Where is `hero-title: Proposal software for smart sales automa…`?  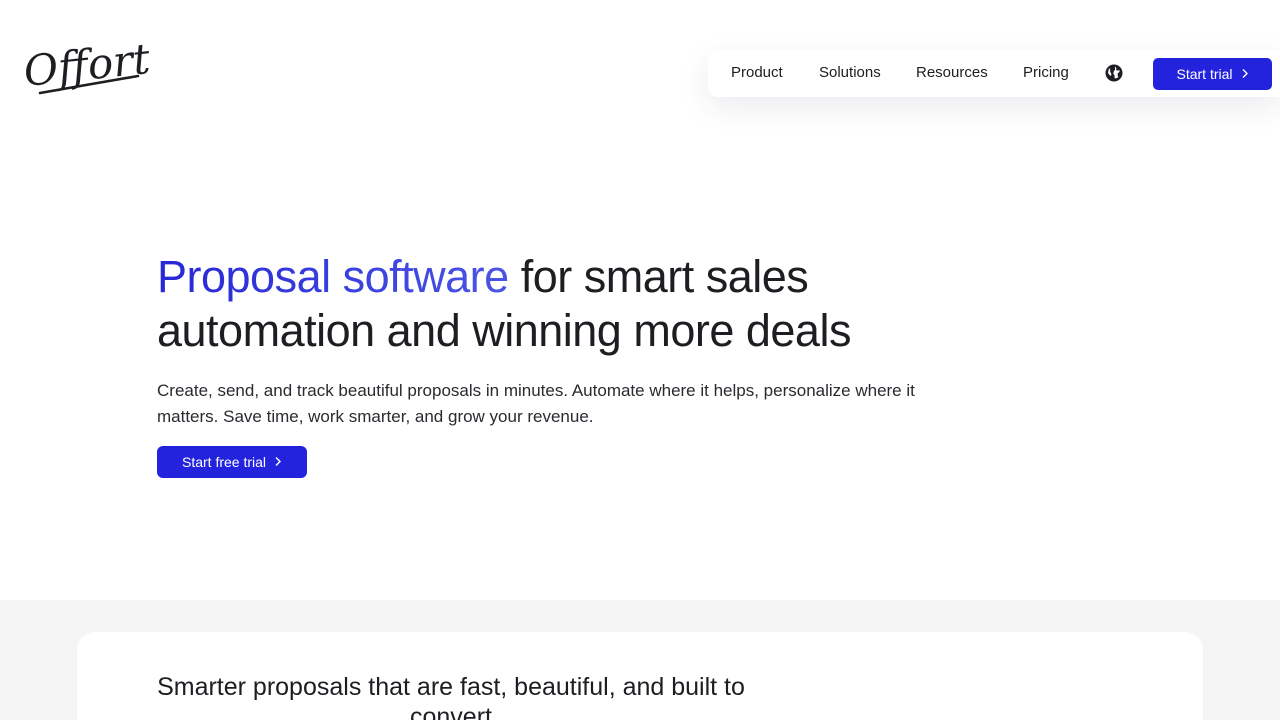
hero-title: Proposal software for smart sales automa… is located at coordinates (557, 304).